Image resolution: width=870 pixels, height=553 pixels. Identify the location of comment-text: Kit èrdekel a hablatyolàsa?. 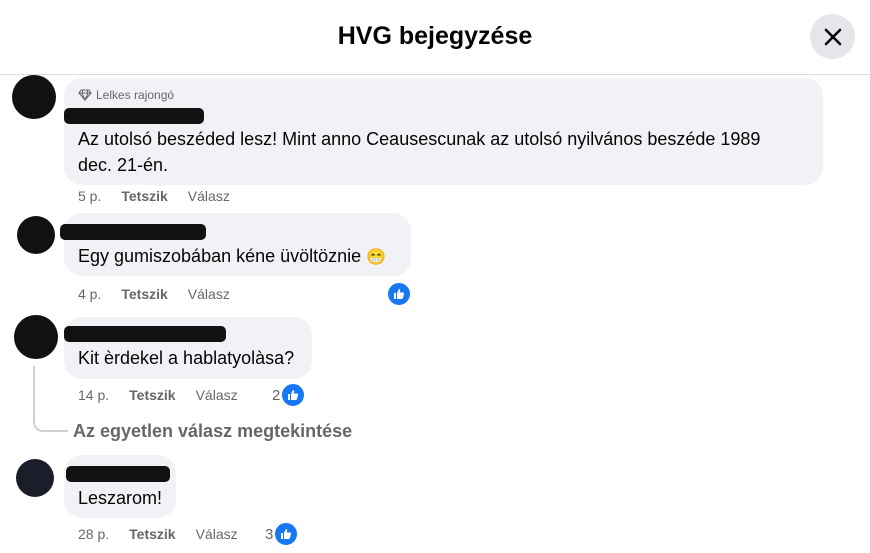
(186, 358).